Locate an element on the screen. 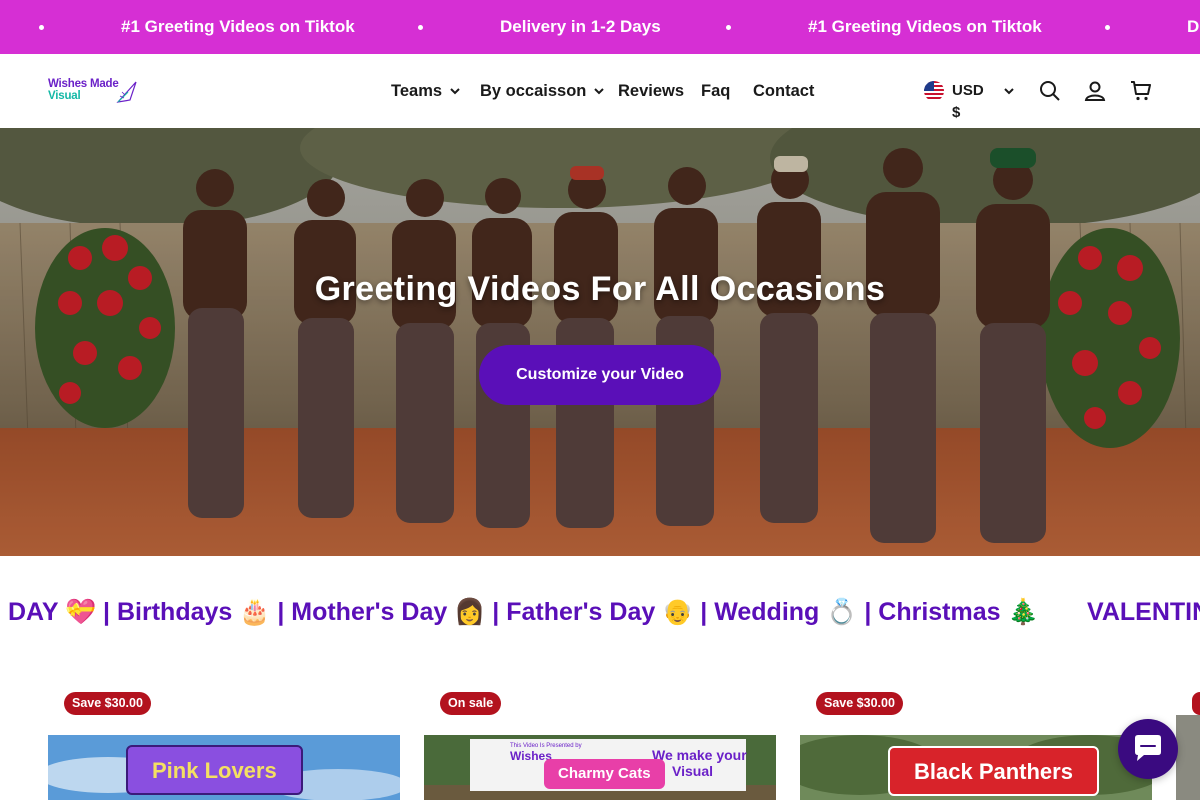 The height and width of the screenshot is (800, 1200). sale-badge is located at coordinates (1196, 703).